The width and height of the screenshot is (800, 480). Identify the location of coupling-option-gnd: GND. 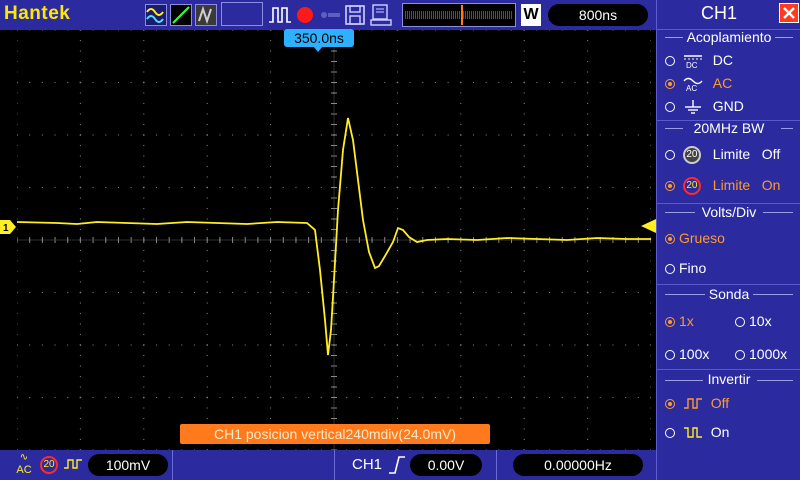
(704, 106).